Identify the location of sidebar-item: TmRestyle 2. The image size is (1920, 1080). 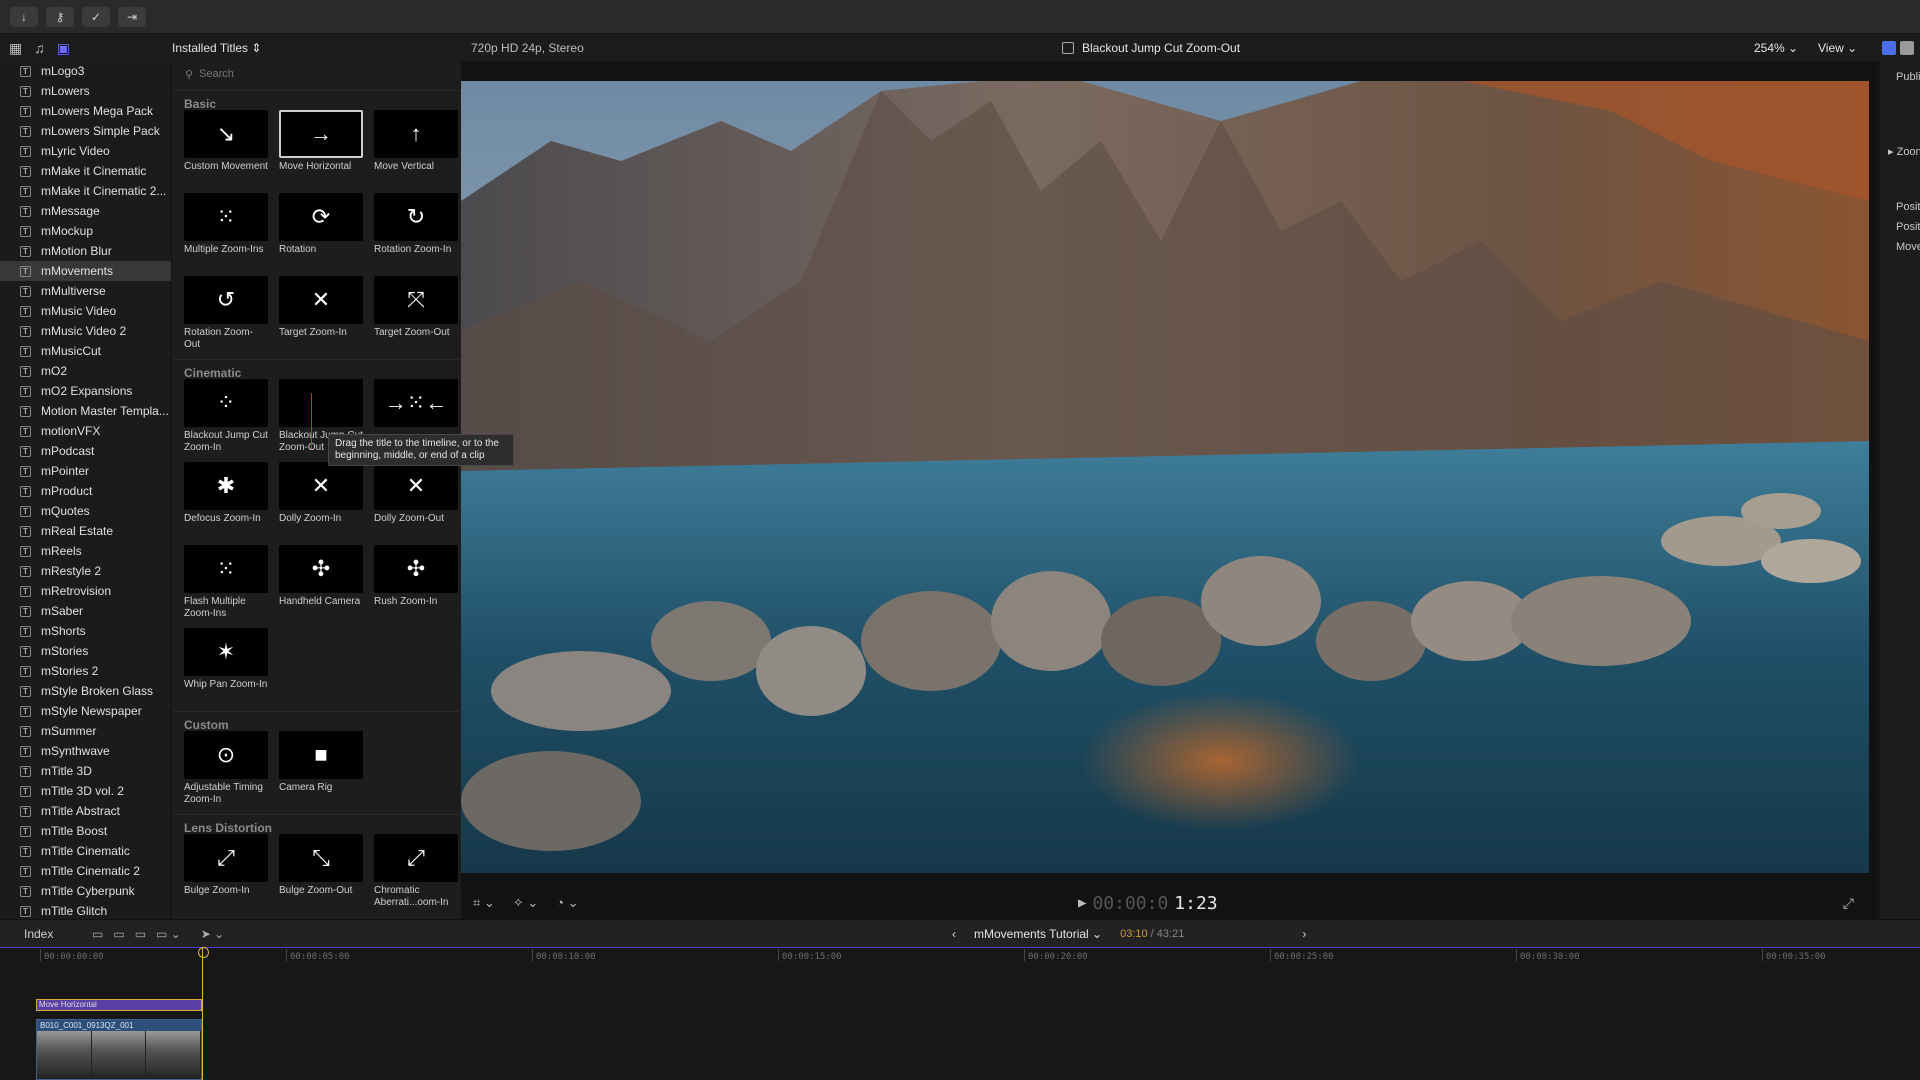
(85, 571).